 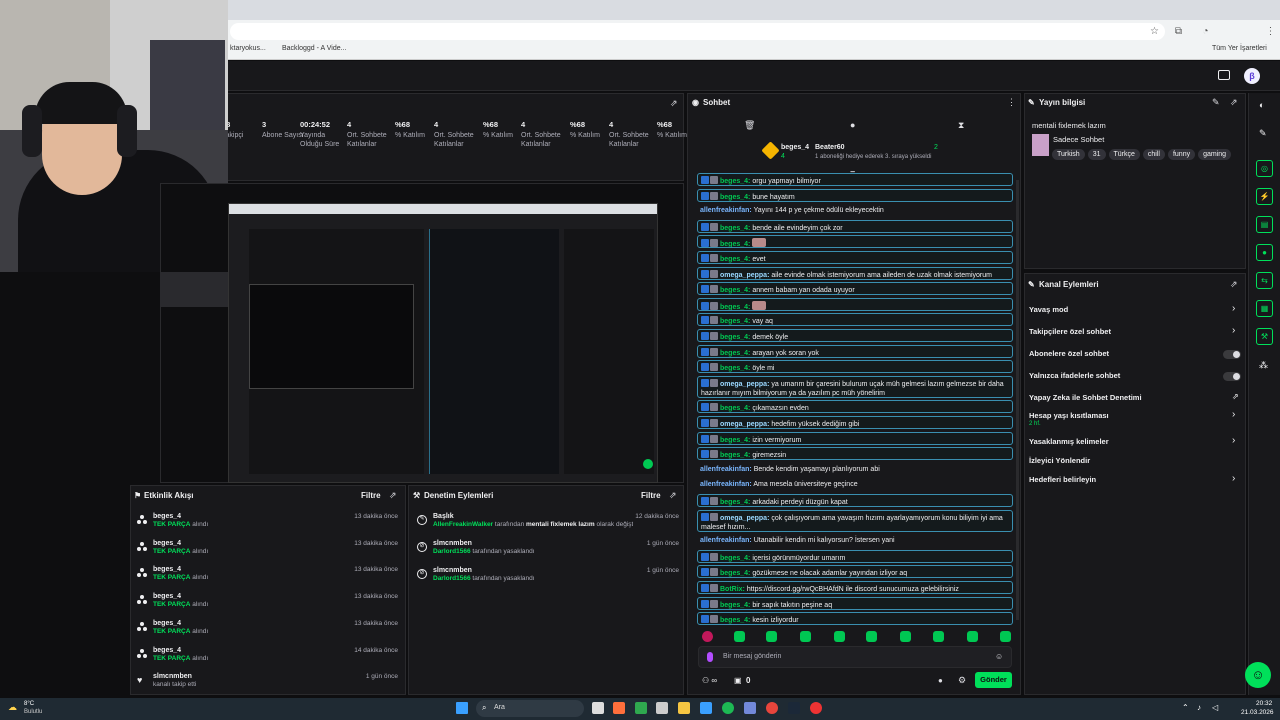 I want to click on emoji-icon: ☺, so click(x=999, y=656).